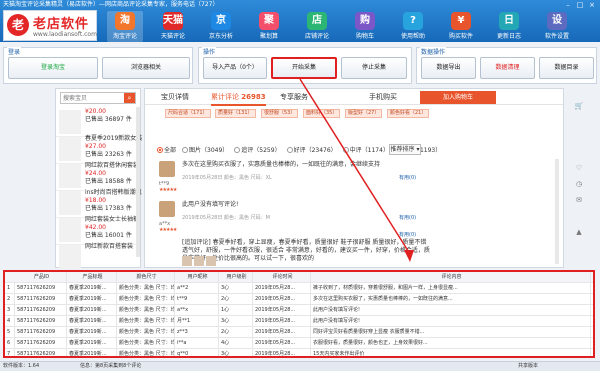  What do you see at coordinates (383, 97) in the screenshot?
I see `tab-mobile: 手机购买` at bounding box center [383, 97].